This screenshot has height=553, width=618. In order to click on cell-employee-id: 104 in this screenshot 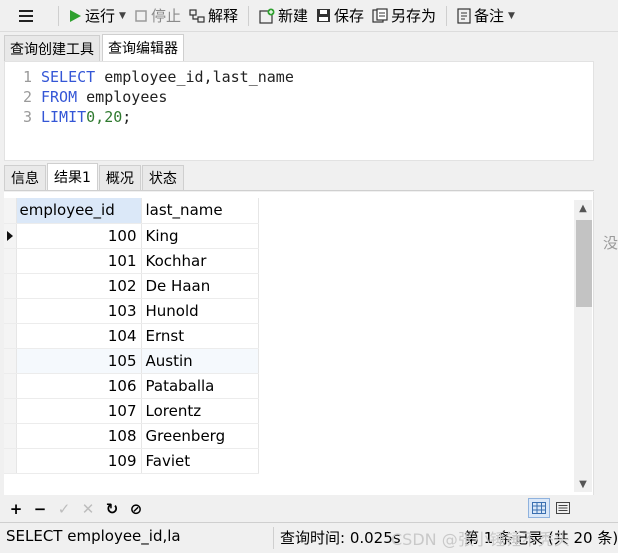, I will do `click(79, 336)`.